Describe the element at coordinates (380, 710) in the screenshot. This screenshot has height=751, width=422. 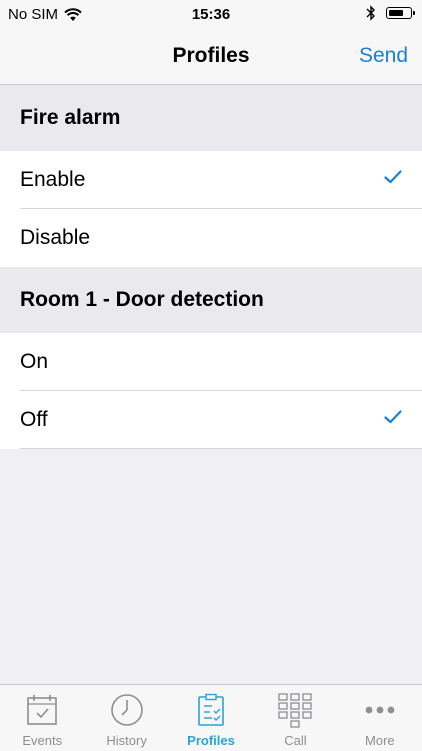
I see `more-icon` at that location.